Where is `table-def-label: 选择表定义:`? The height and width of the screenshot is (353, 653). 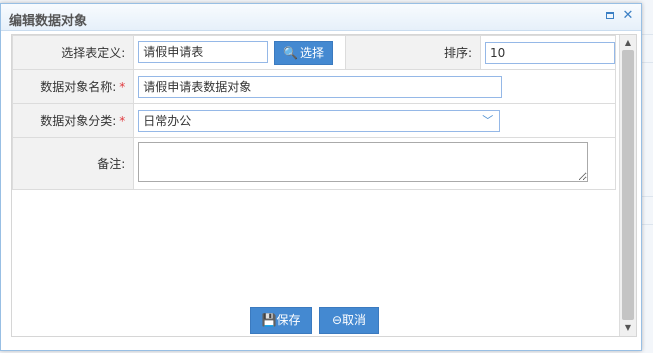
table-def-label: 选择表定义: is located at coordinates (73, 52).